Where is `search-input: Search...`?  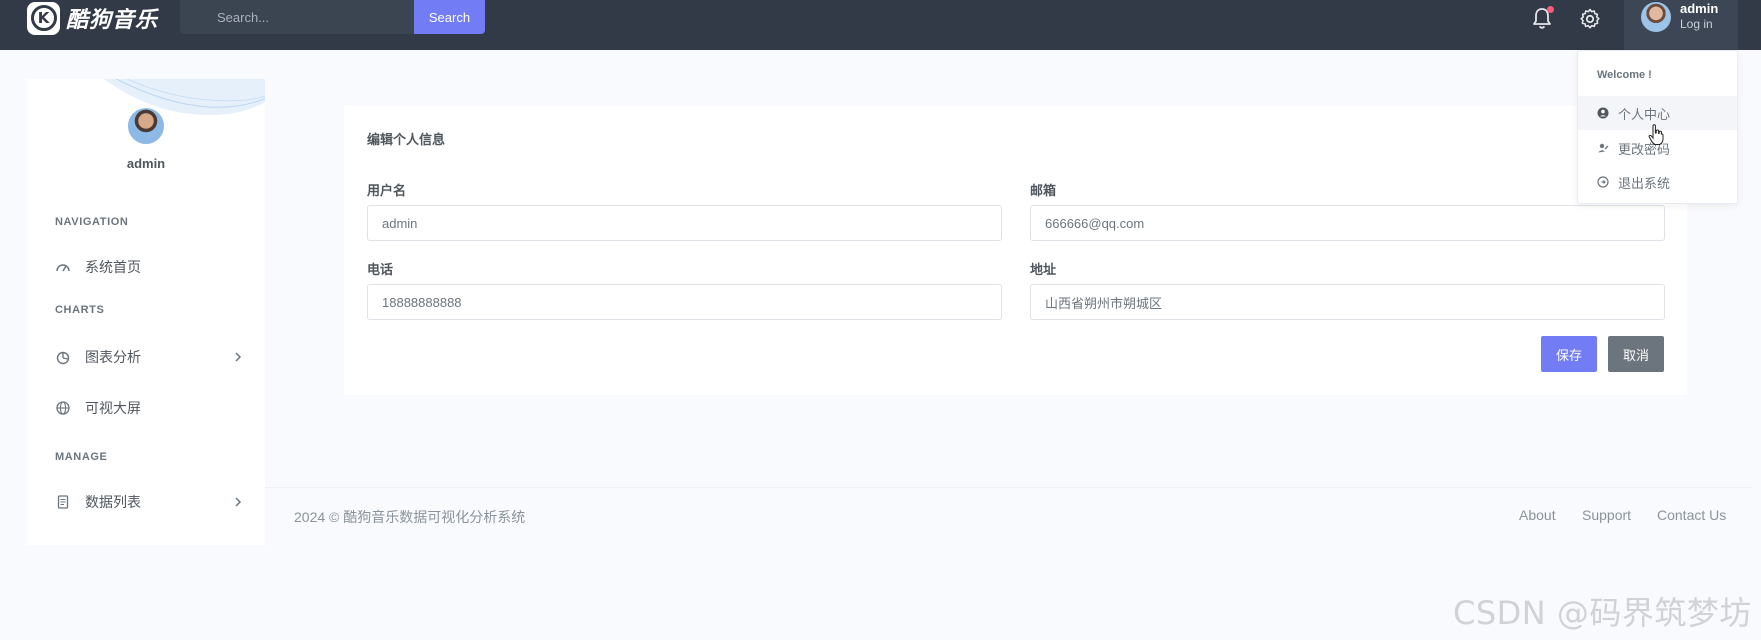
search-input: Search... is located at coordinates (297, 17).